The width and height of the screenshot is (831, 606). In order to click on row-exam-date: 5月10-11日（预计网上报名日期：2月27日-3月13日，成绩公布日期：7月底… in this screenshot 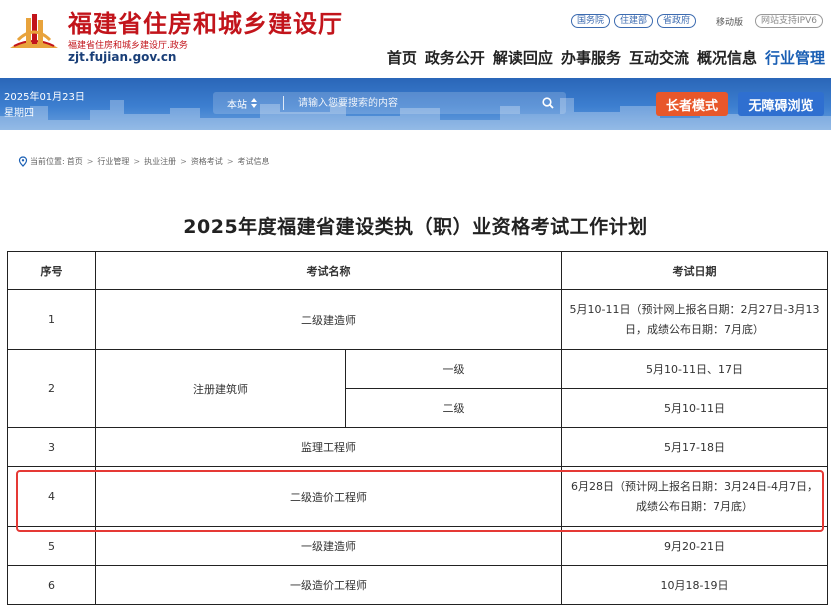, I will do `click(694, 319)`.